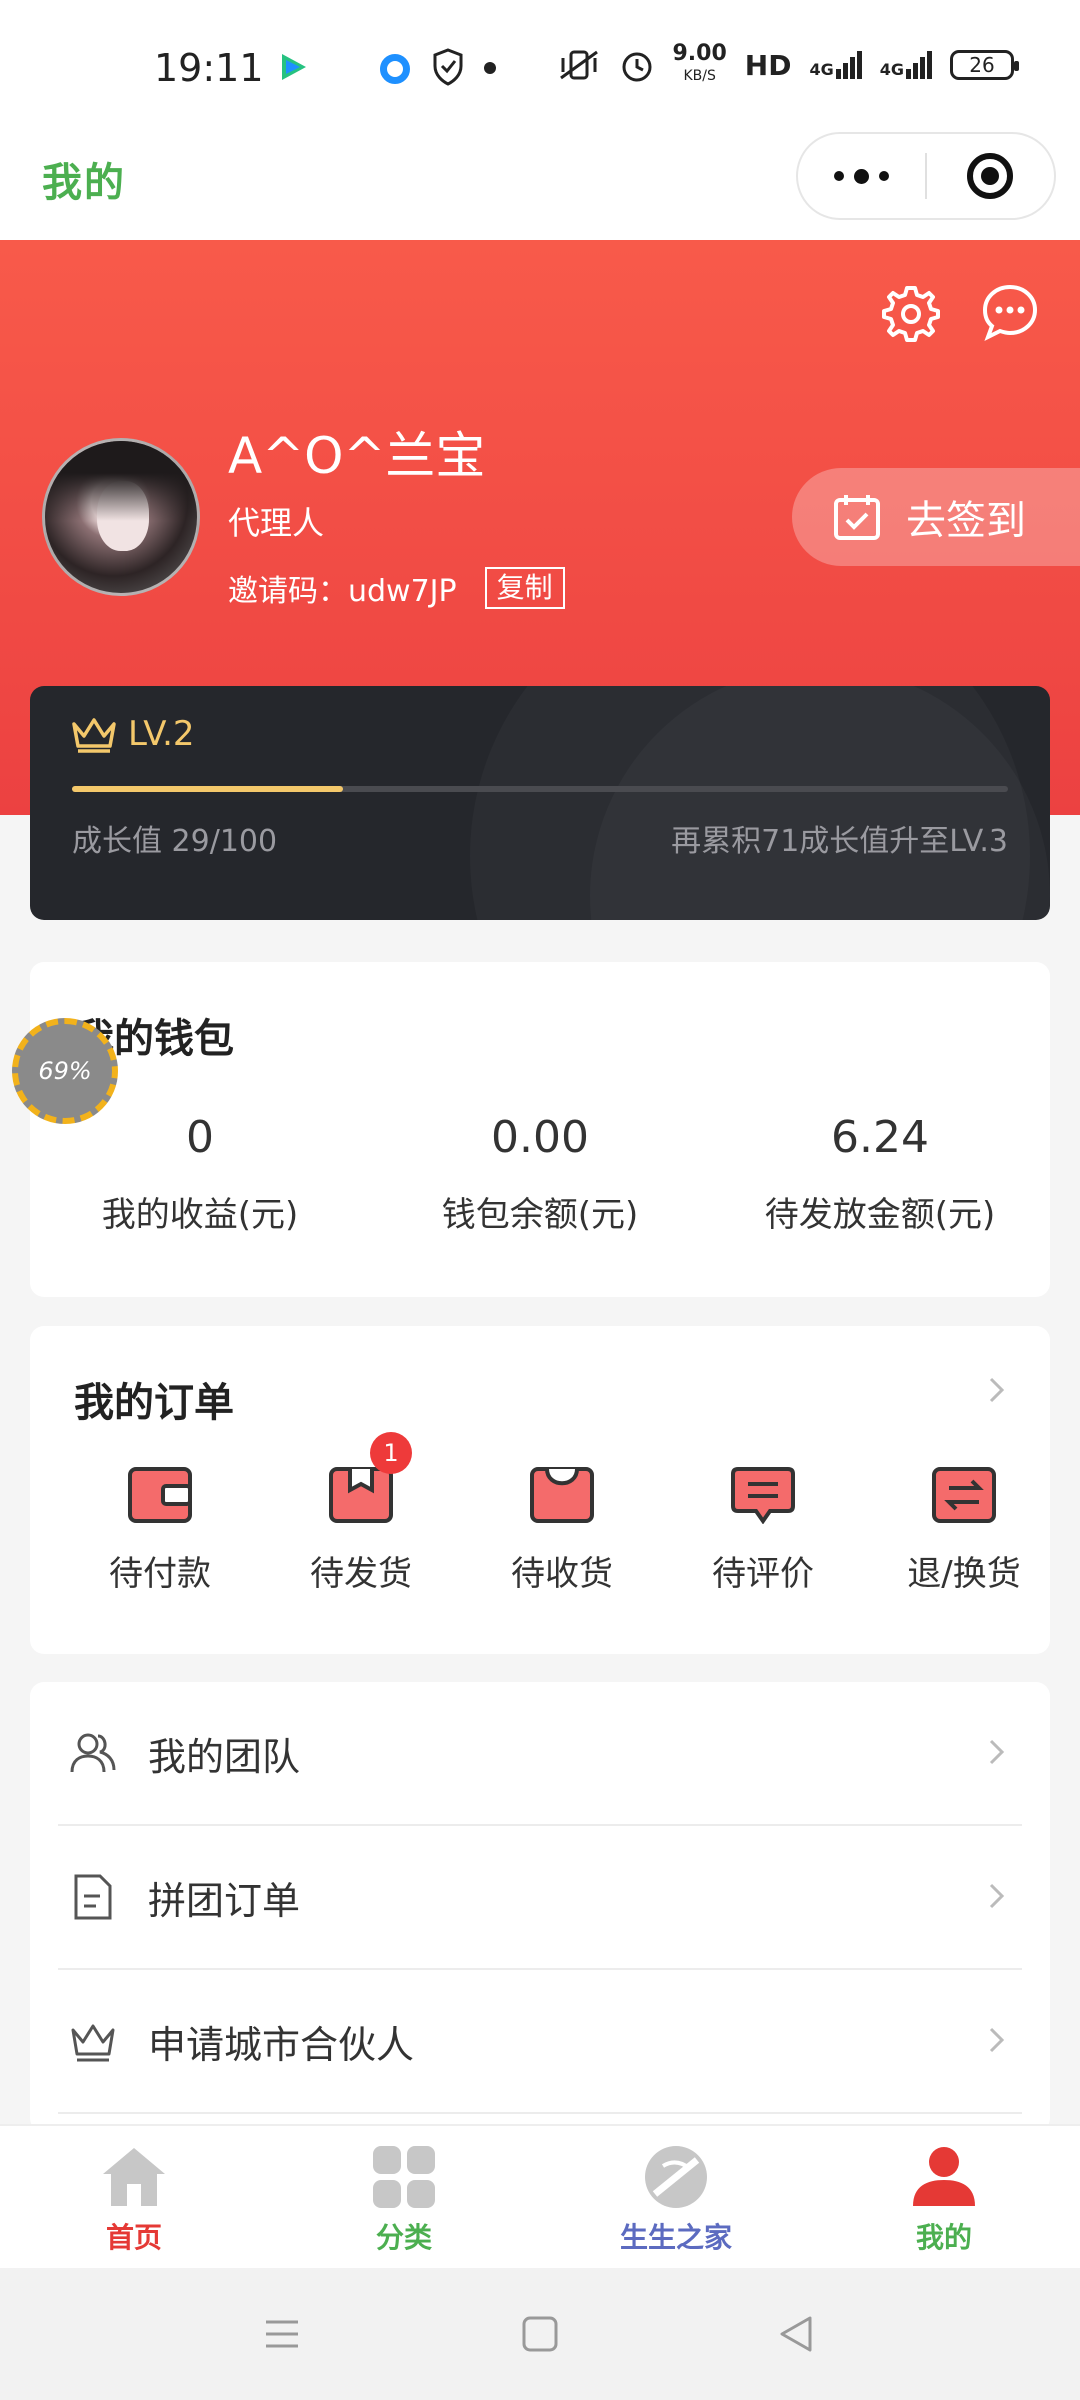 This screenshot has height=2400, width=1080. Describe the element at coordinates (224, 1900) in the screenshot. I see `menu-label: 拼团订单` at that location.